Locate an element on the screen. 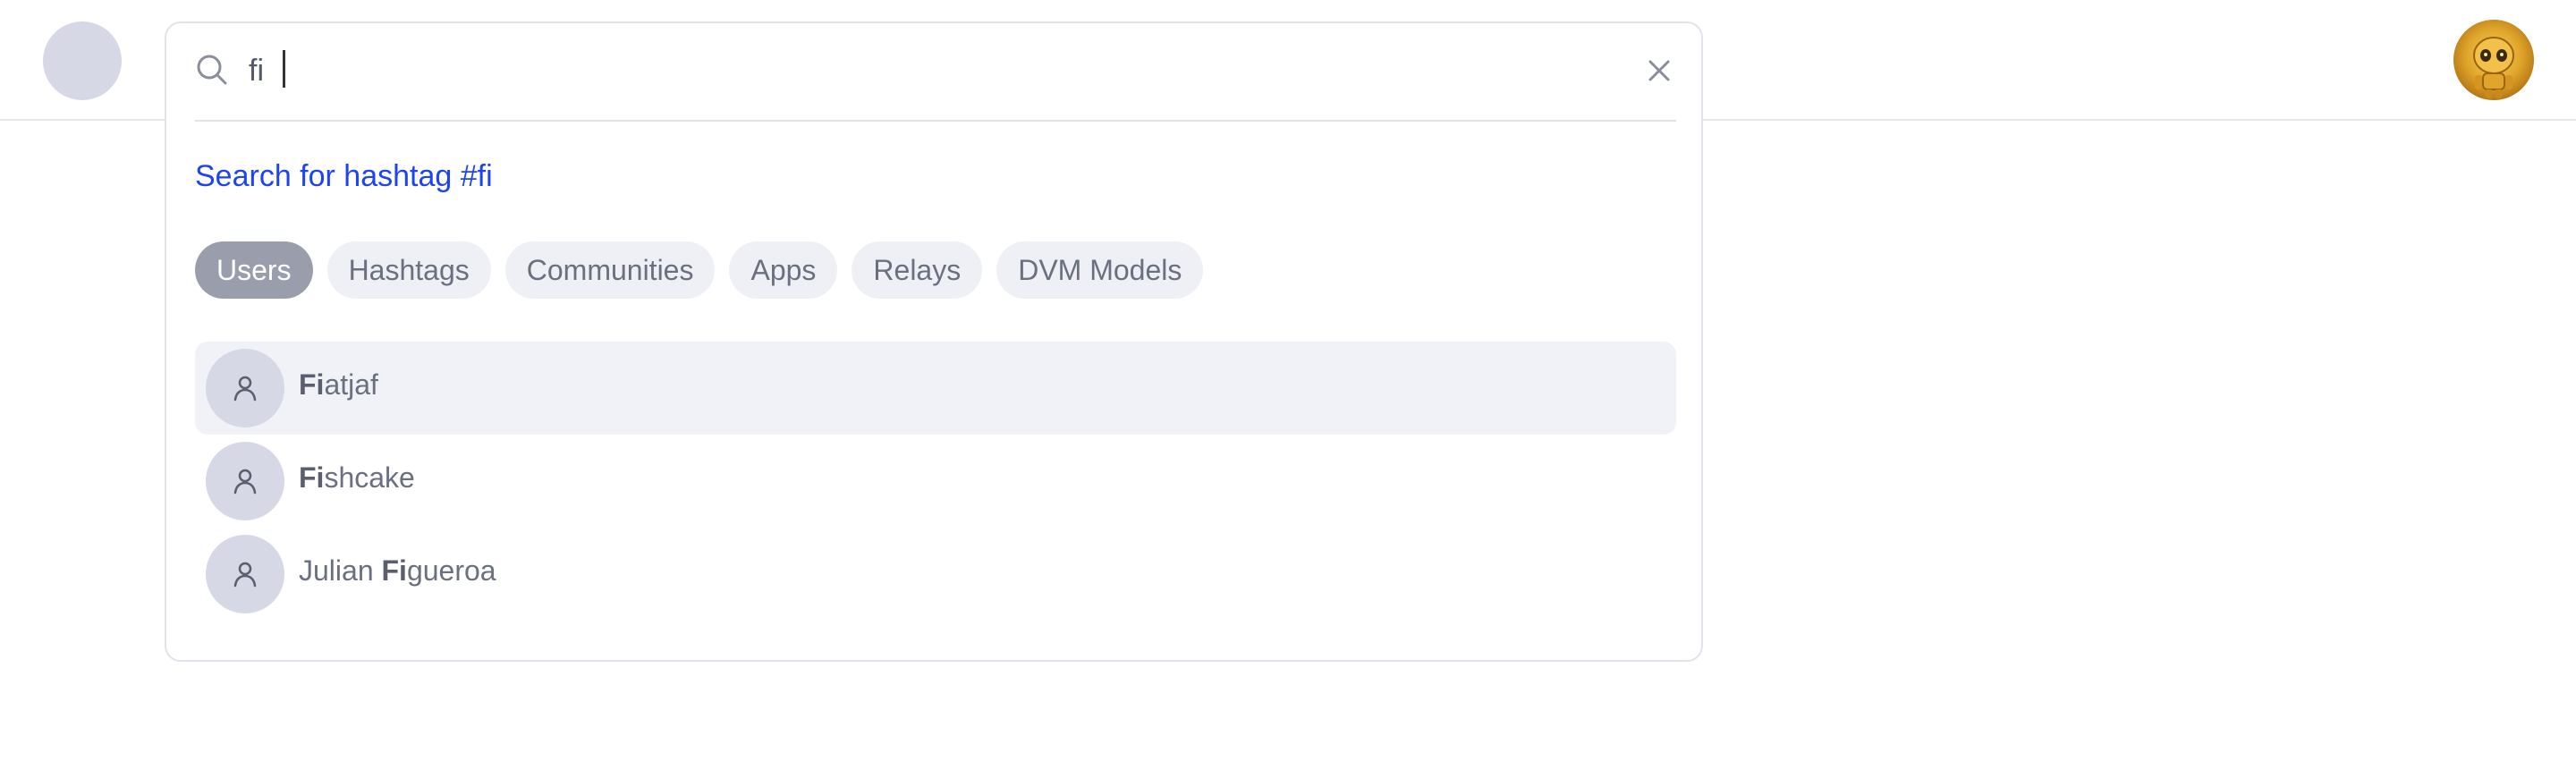 This screenshot has width=2576, height=778. text-caret is located at coordinates (284, 69).